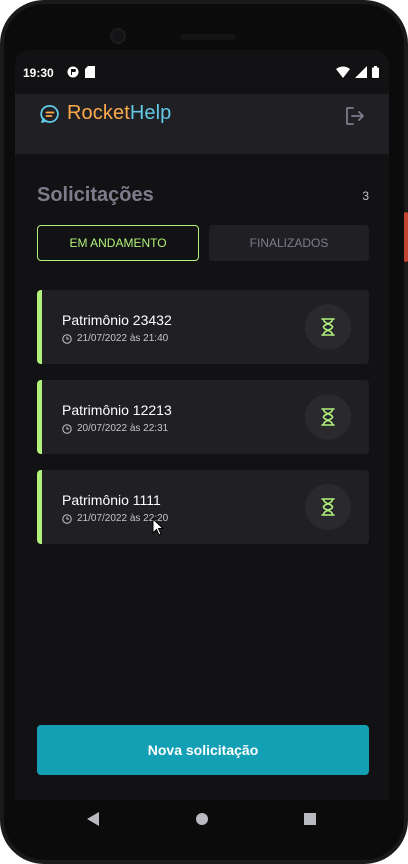 Image resolution: width=408 pixels, height=864 pixels. Describe the element at coordinates (95, 195) in the screenshot. I see `page-title: Solicitações` at that location.